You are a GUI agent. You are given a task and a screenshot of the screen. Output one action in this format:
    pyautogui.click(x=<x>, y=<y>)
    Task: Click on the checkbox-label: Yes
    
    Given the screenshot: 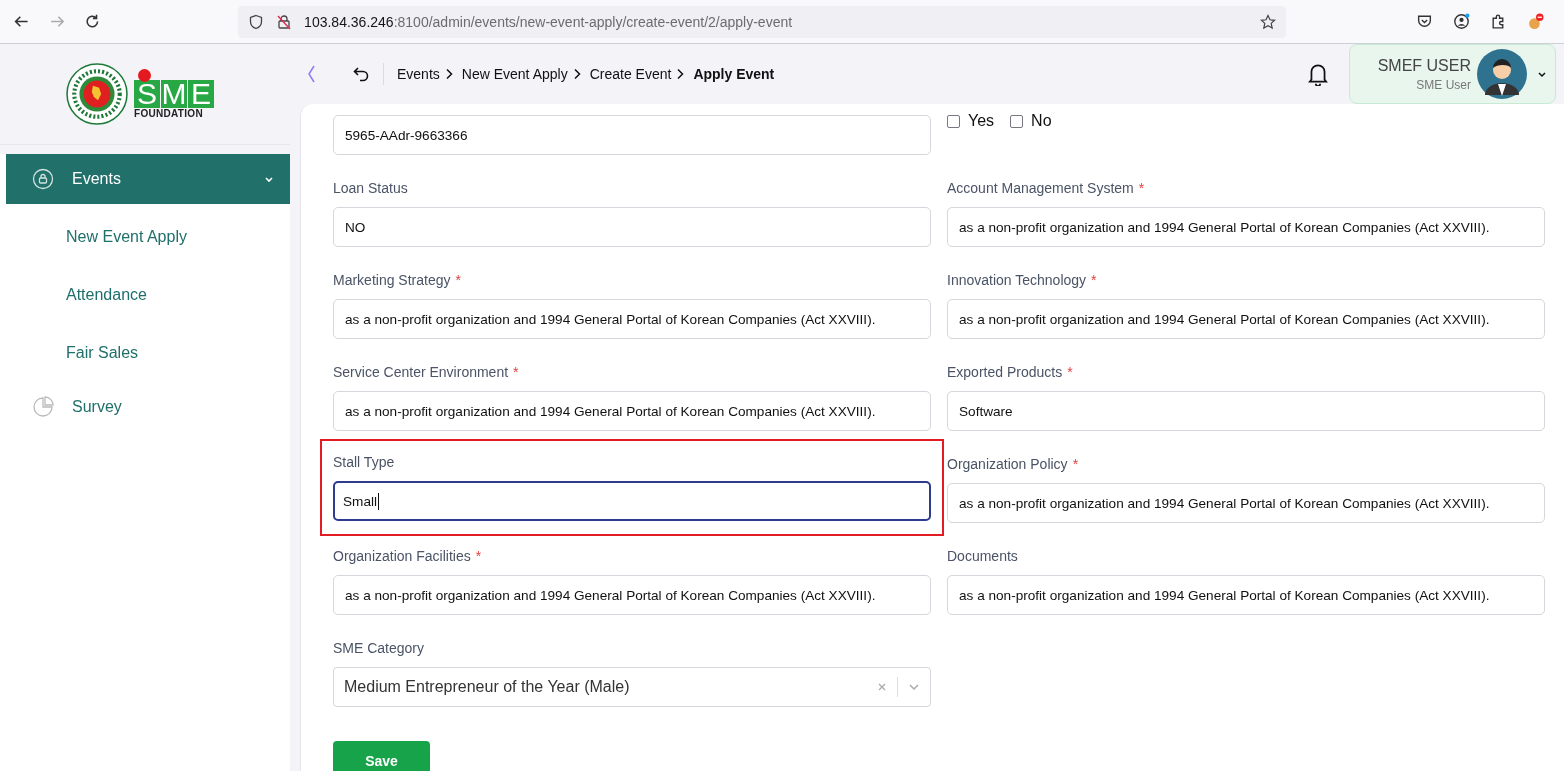 What is the action you would take?
    pyautogui.click(x=981, y=121)
    